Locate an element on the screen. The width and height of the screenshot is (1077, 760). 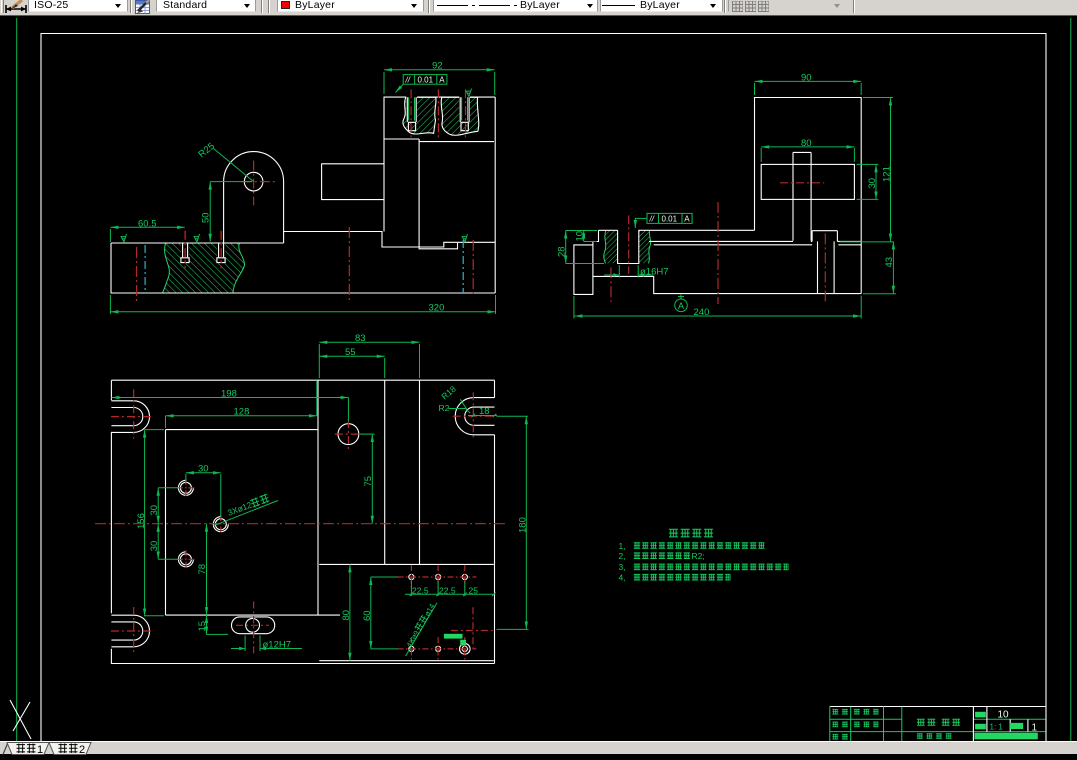
svg-text: 121 is located at coordinates (886, 174).